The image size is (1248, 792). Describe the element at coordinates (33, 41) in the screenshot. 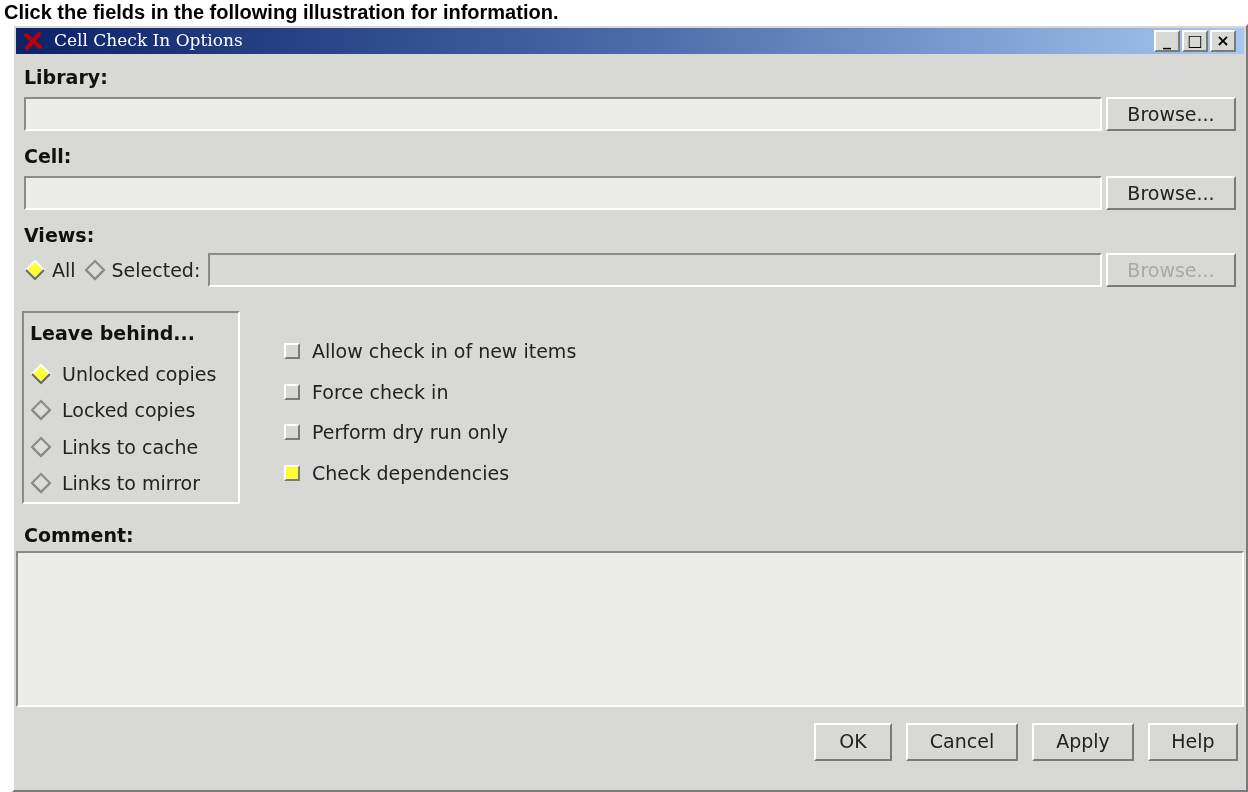

I see `app-icon` at that location.